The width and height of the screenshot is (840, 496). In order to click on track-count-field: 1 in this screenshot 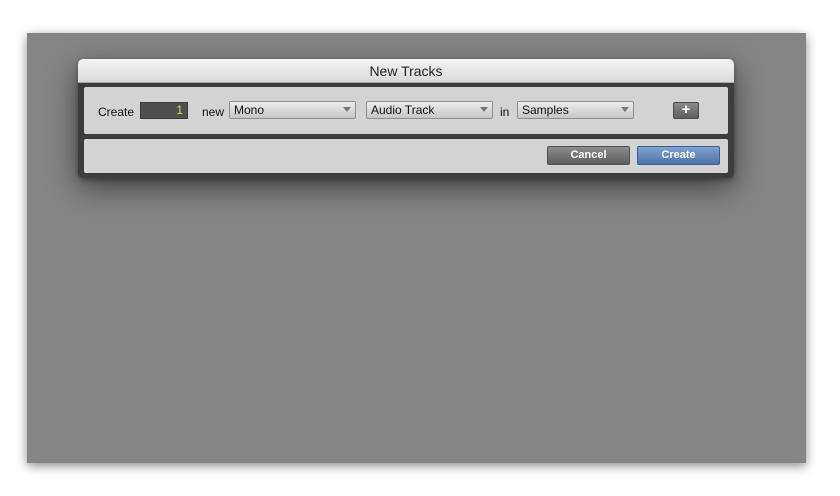, I will do `click(164, 110)`.